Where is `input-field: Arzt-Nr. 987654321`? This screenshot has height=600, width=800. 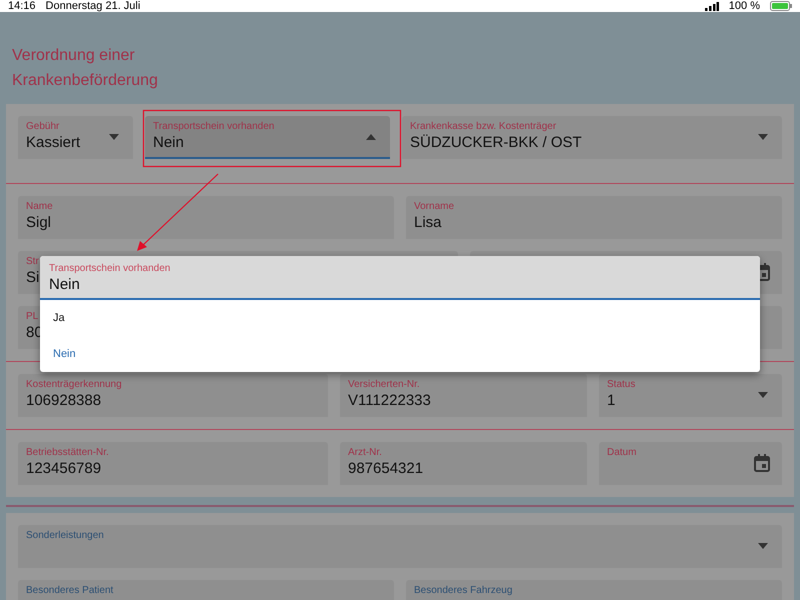 input-field: Arzt-Nr. 987654321 is located at coordinates (463, 463).